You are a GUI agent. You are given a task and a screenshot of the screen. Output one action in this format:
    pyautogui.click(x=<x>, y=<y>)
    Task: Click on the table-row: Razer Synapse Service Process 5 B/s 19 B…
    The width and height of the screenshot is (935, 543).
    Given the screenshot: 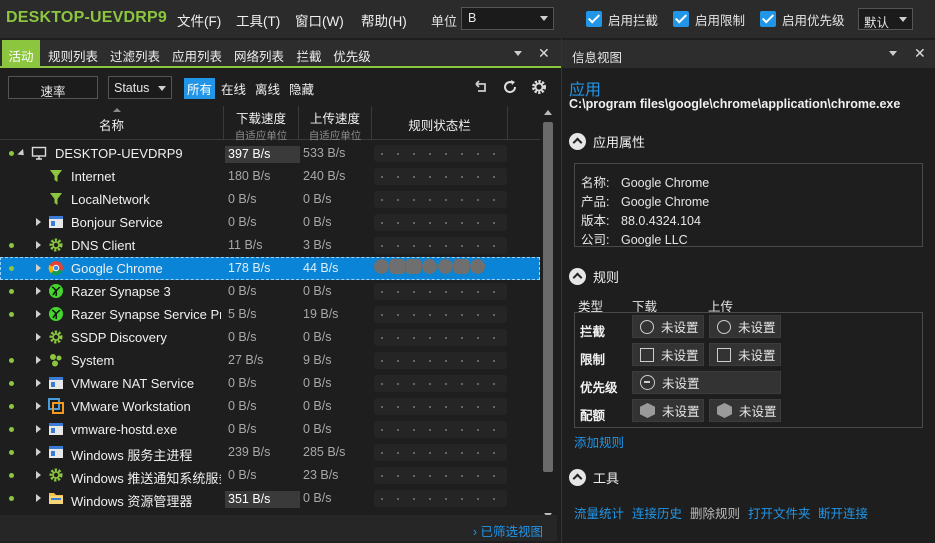 What is the action you would take?
    pyautogui.click(x=270, y=314)
    